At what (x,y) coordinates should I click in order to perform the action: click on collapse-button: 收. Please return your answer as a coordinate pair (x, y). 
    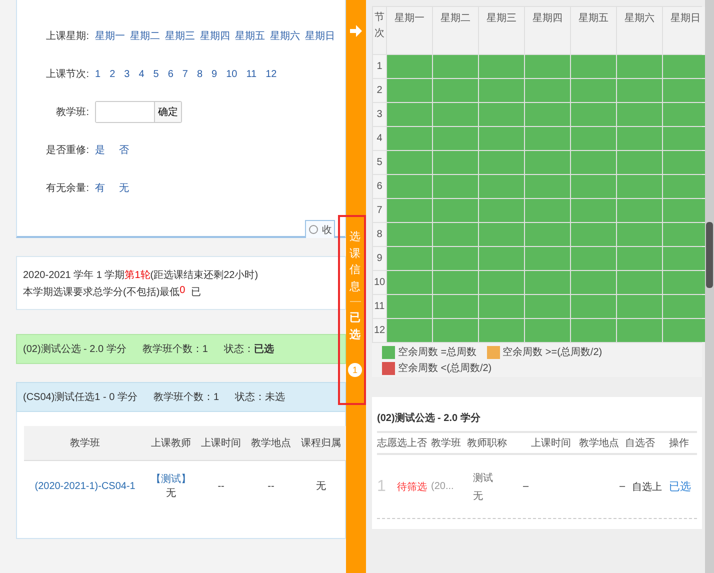
    Looking at the image, I should click on (320, 229).